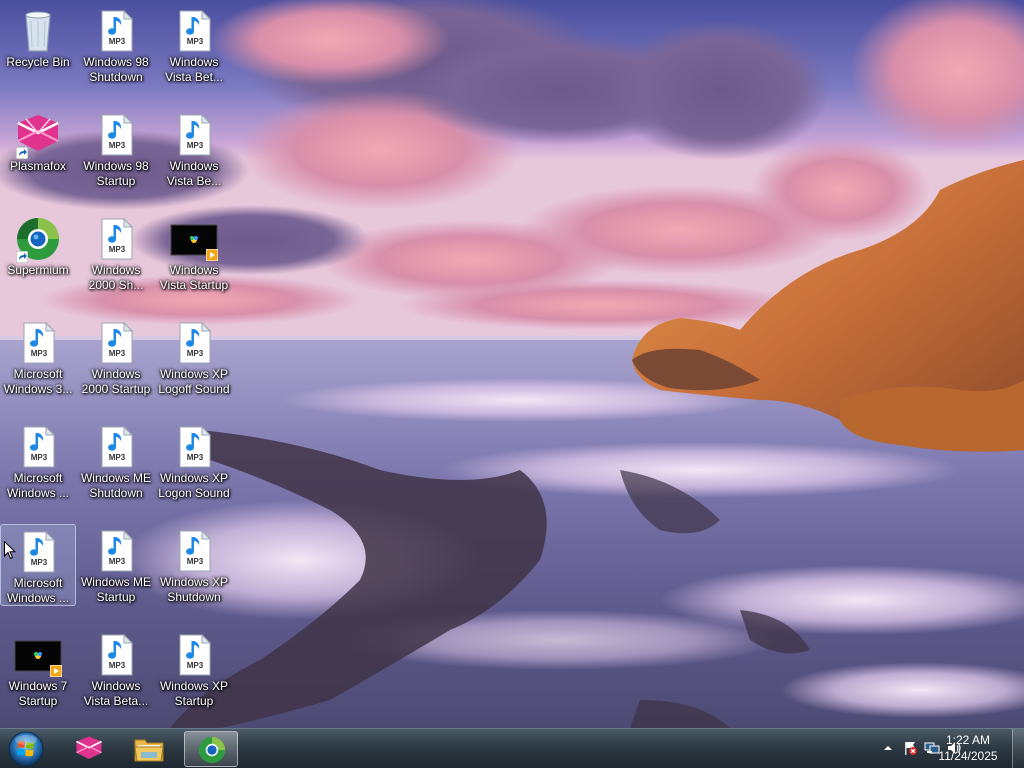 Image resolution: width=1024 pixels, height=773 pixels. I want to click on desktop-icon-label: Windows XP Shutdown, so click(194, 589).